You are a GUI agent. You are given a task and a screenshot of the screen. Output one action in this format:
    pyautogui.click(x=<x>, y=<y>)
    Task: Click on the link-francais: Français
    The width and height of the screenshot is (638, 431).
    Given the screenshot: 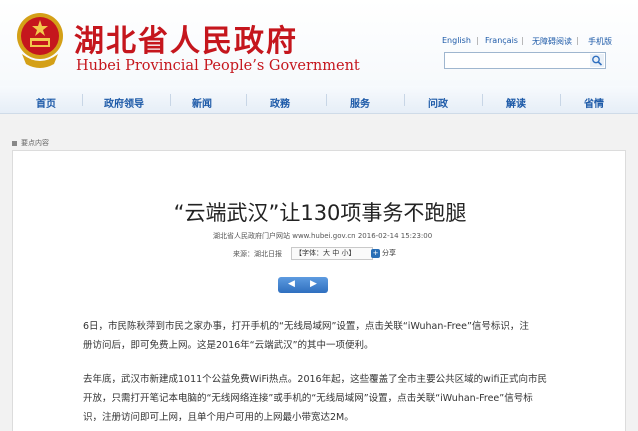 What is the action you would take?
    pyautogui.click(x=501, y=40)
    